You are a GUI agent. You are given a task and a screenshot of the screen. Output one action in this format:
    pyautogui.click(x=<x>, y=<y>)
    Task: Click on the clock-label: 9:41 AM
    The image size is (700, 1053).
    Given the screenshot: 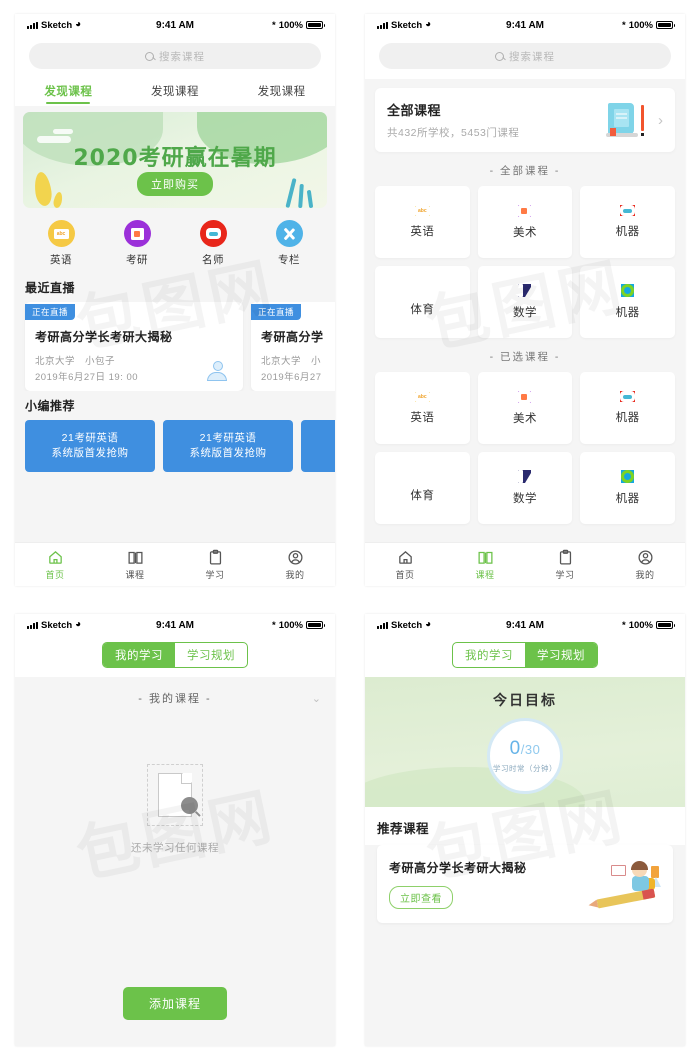 What is the action you would take?
    pyautogui.click(x=175, y=625)
    